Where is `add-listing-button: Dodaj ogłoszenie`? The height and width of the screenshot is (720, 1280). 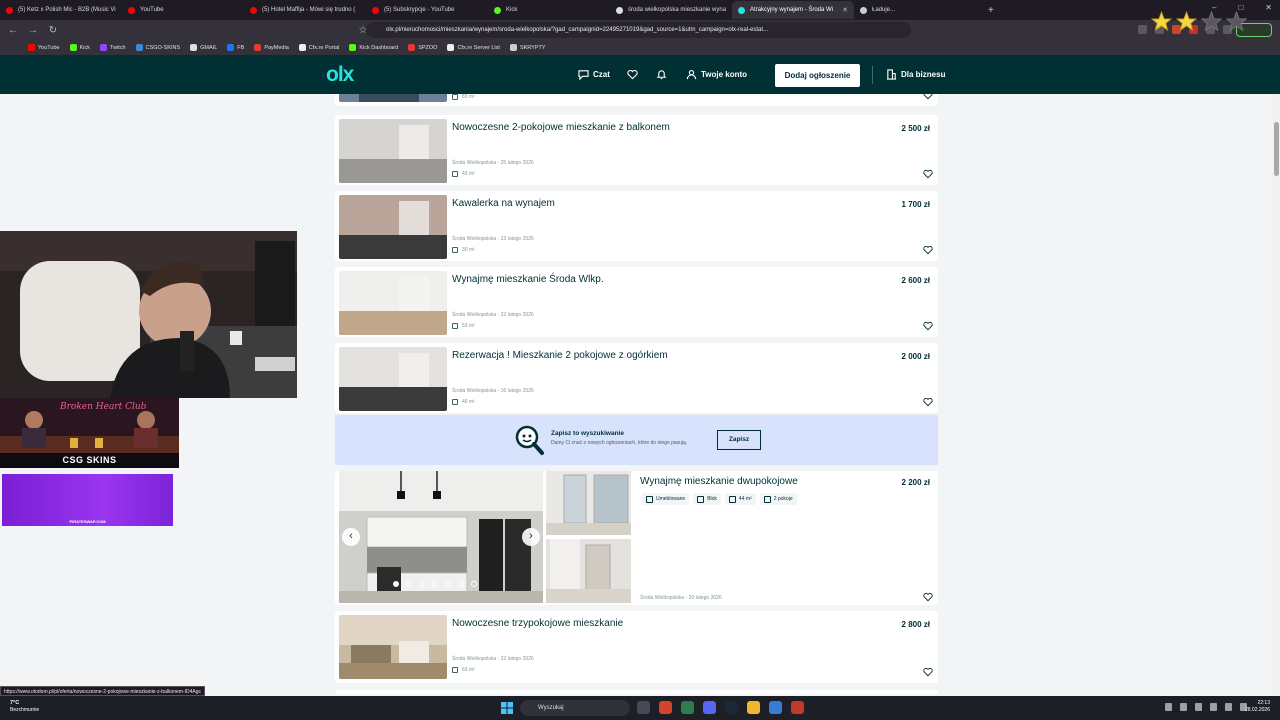 add-listing-button: Dodaj ogłoszenie is located at coordinates (817, 75).